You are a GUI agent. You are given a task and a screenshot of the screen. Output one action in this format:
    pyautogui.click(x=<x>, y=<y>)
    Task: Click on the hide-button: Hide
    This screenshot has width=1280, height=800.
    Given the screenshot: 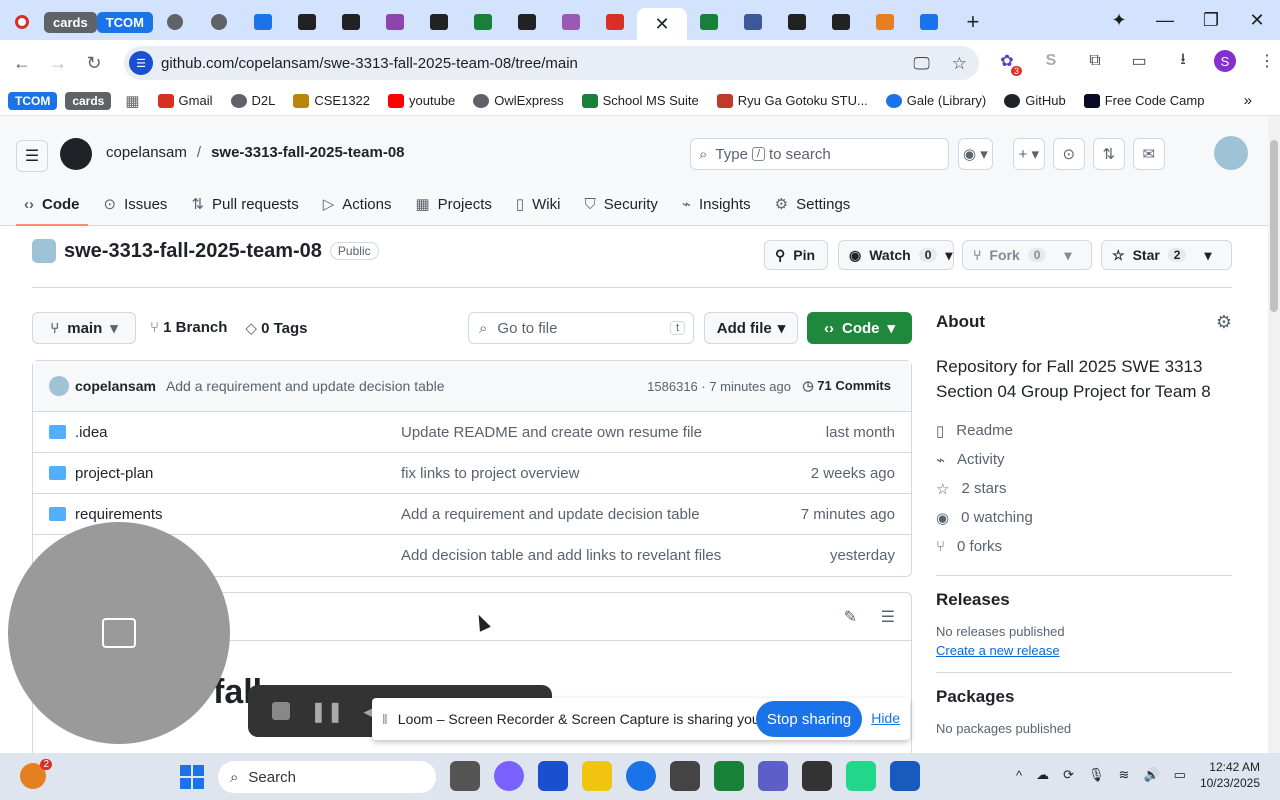 What is the action you would take?
    pyautogui.click(x=885, y=718)
    